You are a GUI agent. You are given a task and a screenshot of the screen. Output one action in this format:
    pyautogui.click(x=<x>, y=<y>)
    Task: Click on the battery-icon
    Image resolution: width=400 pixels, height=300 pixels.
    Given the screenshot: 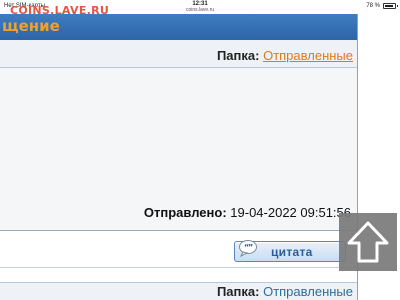 What is the action you would take?
    pyautogui.click(x=390, y=6)
    